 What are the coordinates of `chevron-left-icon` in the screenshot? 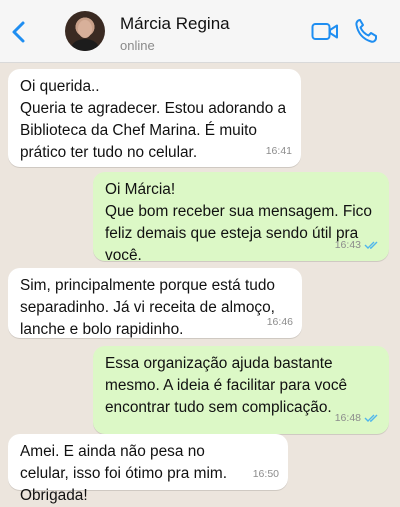 It's located at (20, 32).